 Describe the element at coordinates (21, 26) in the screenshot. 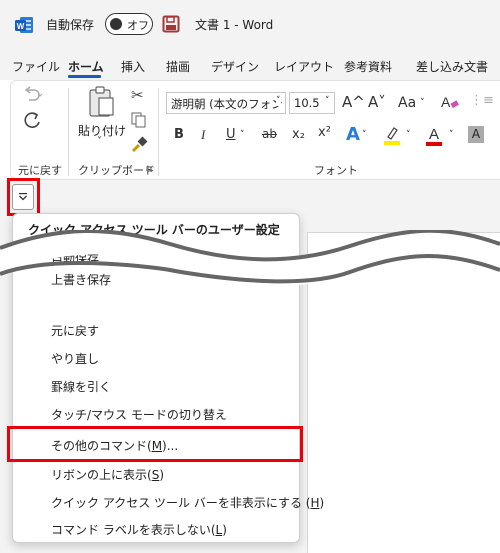

I see `svg-text: W` at that location.